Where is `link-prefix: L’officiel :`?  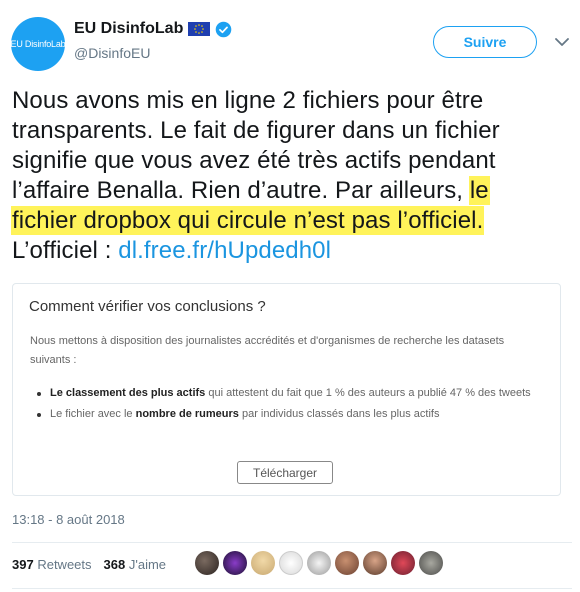
link-prefix: L’officiel : is located at coordinates (65, 250).